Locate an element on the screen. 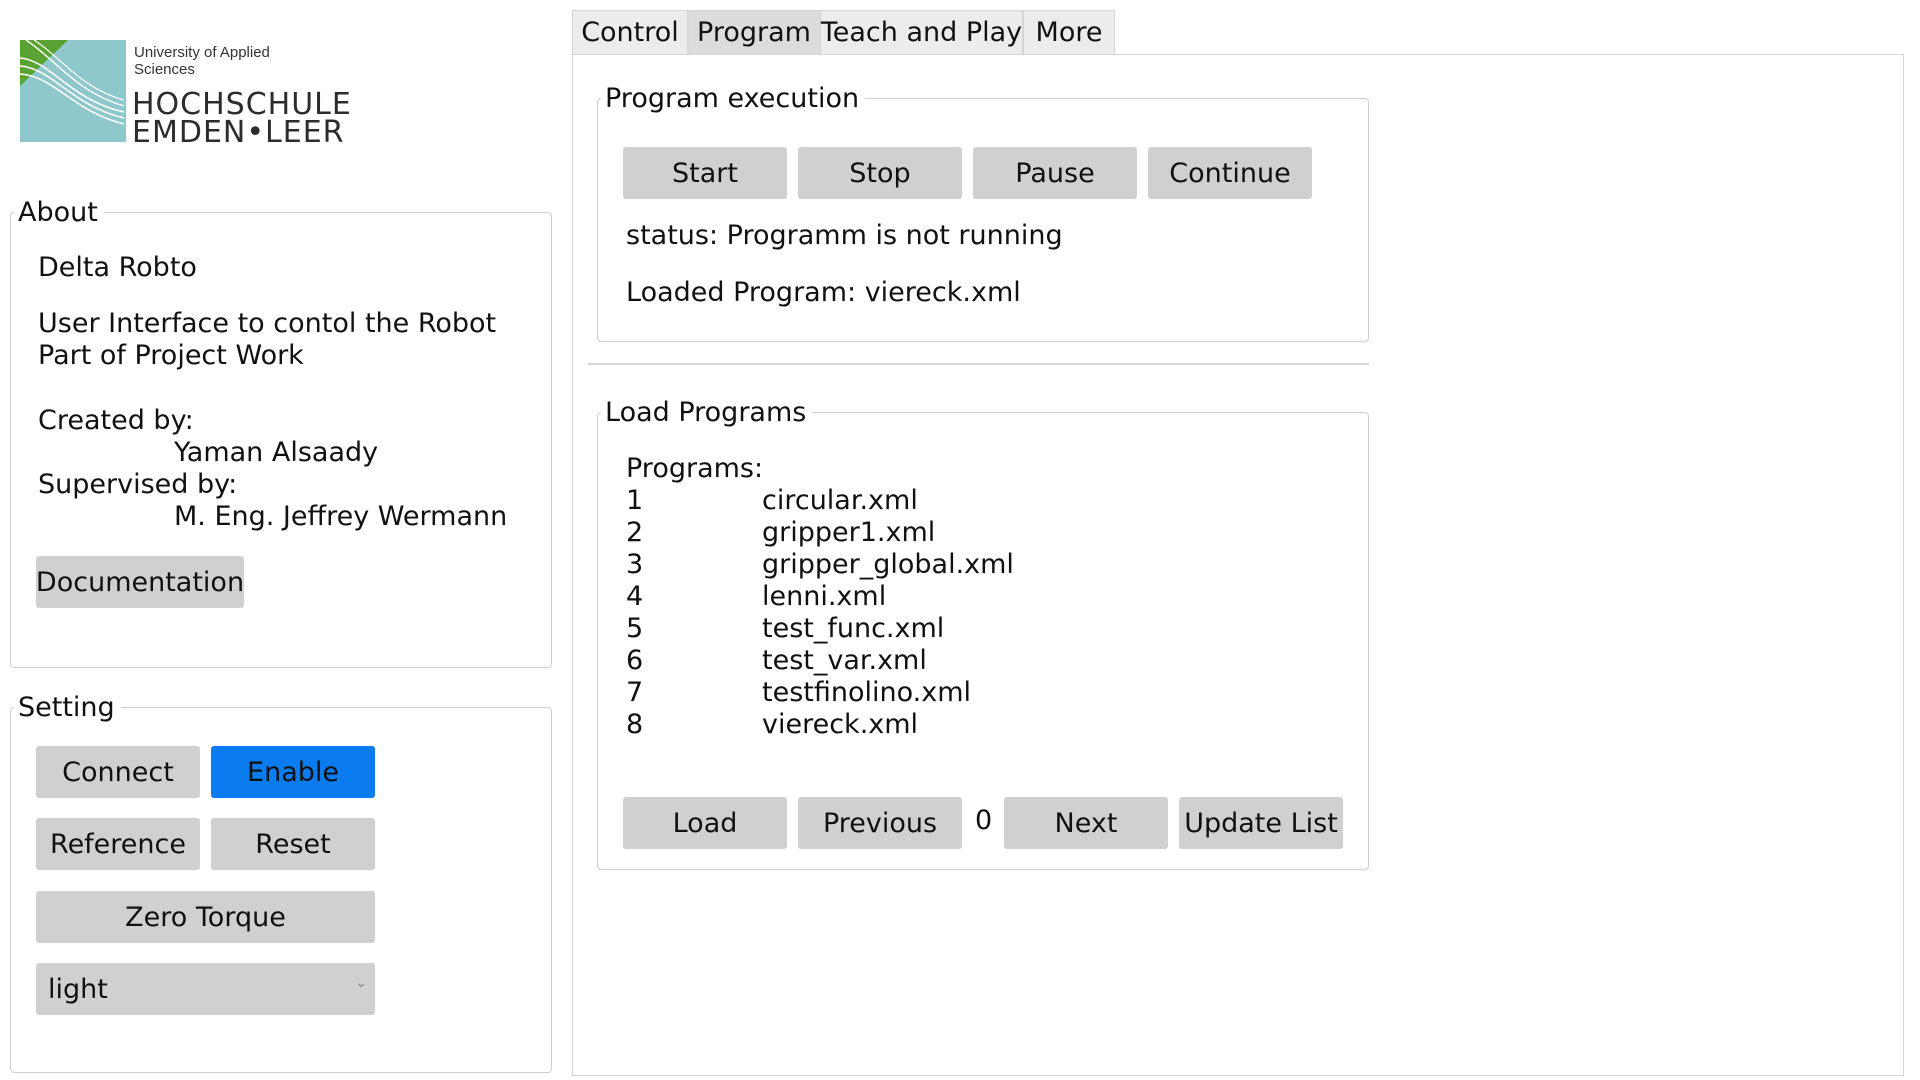  created-by-label: Created by: is located at coordinates (116, 420).